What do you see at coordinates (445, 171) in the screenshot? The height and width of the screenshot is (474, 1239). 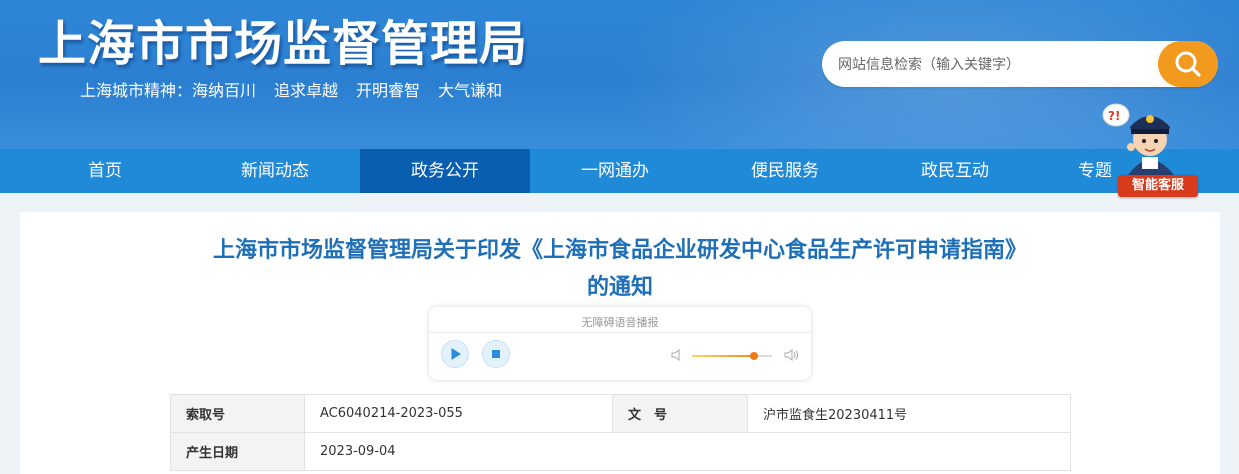 I see `nav-item-gov-affairs: 政务公开` at bounding box center [445, 171].